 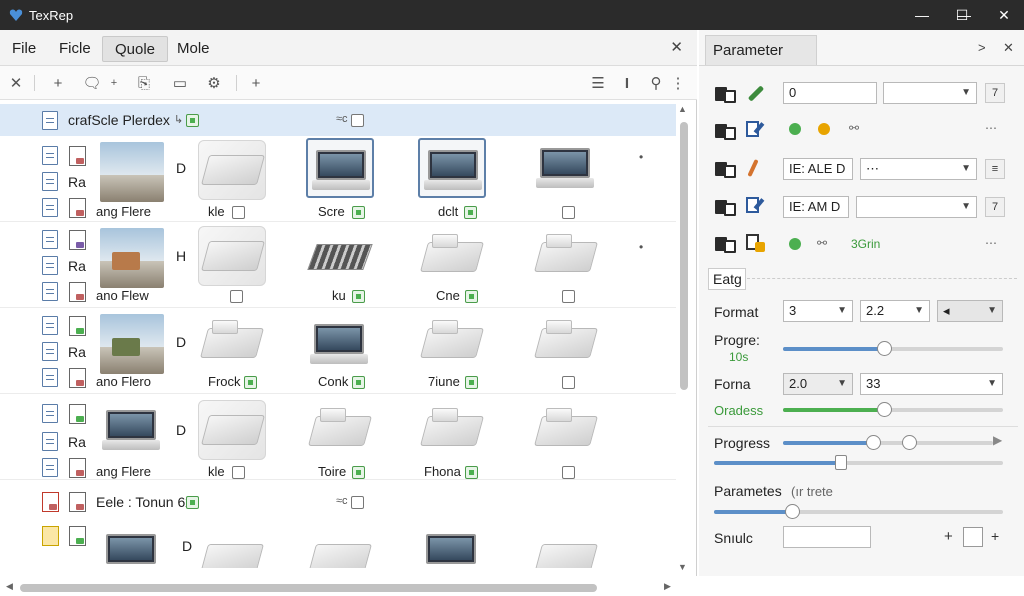 I want to click on slider-knob-high, so click(x=909, y=442).